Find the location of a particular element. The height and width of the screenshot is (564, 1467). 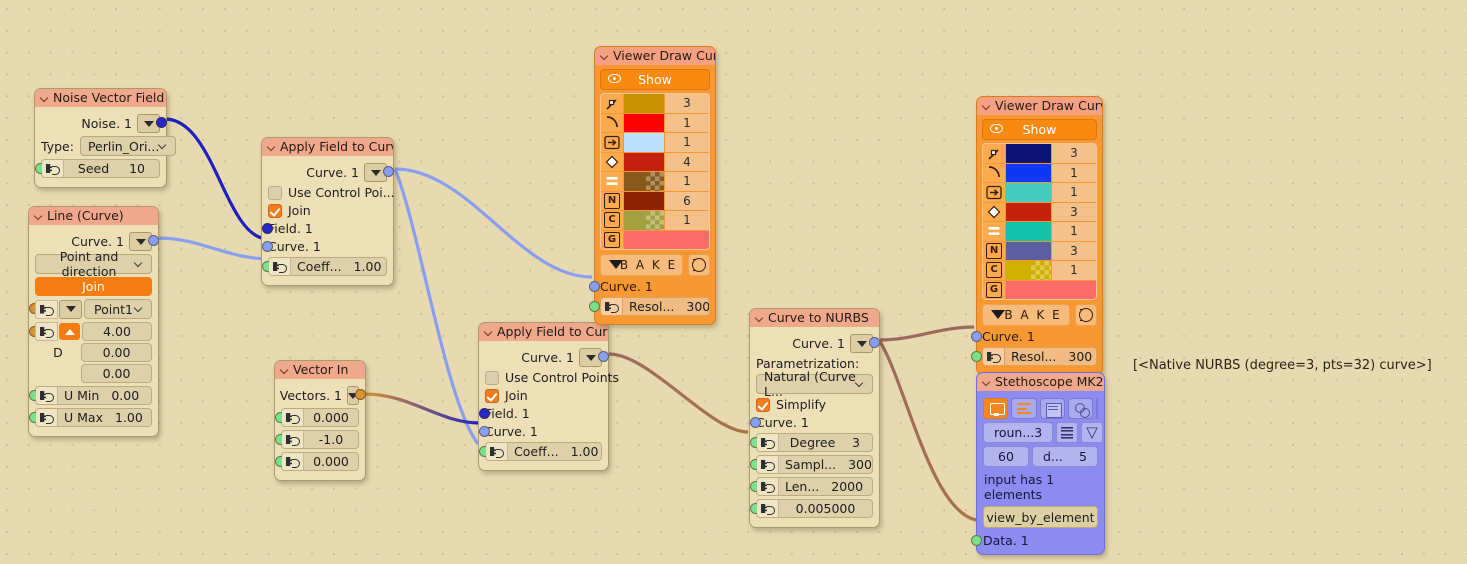

node-header: Stethoscope MK2 is located at coordinates (1040, 382).